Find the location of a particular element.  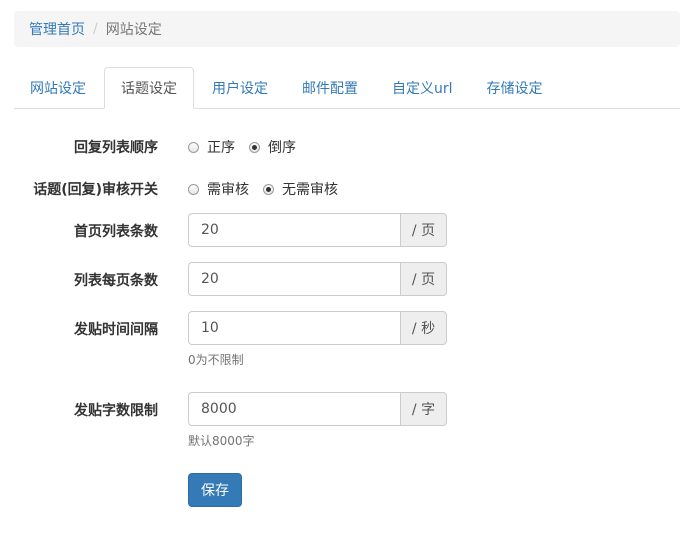

post-interval-help: 0为不限制 is located at coordinates (216, 360).